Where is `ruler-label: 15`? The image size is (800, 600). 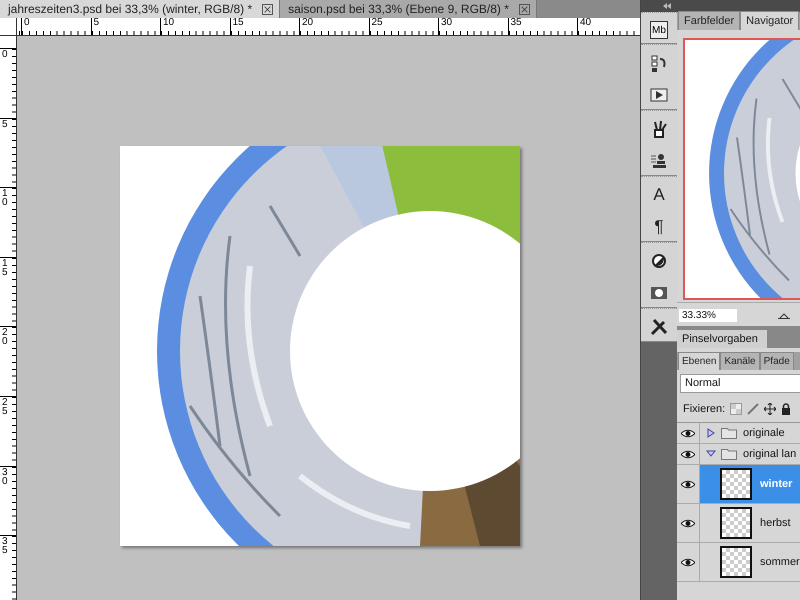
ruler-label: 15 is located at coordinates (5, 267).